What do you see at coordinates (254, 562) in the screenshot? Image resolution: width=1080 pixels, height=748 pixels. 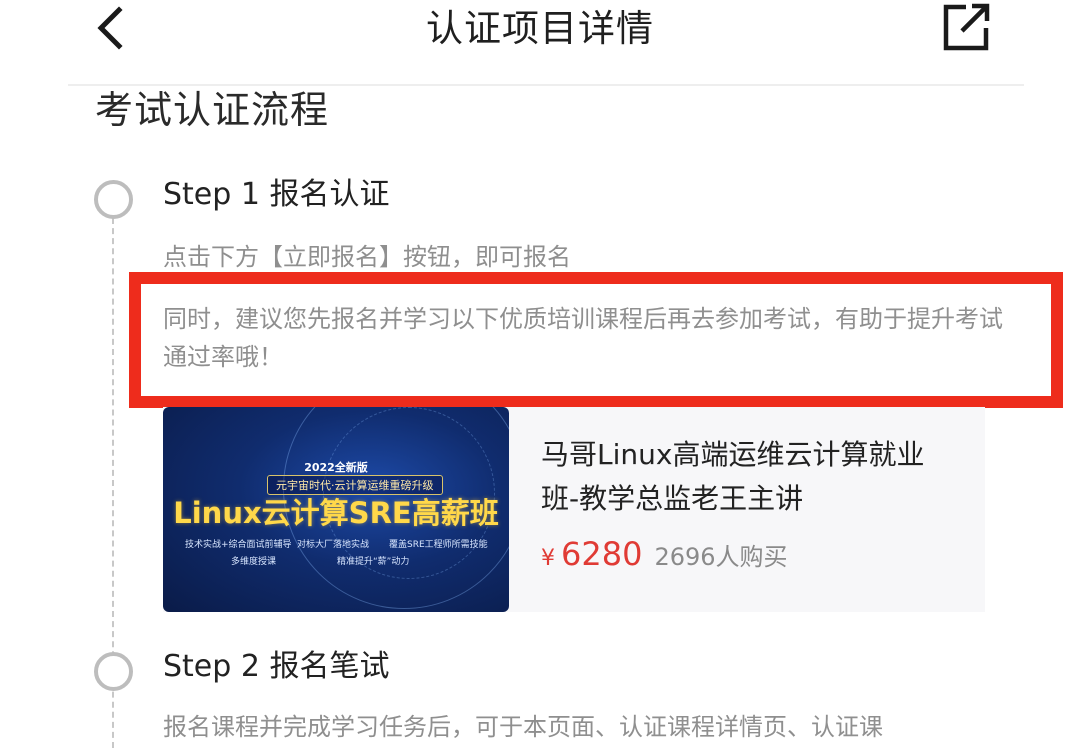 I see `thumbnail-feature: 多维度授课` at bounding box center [254, 562].